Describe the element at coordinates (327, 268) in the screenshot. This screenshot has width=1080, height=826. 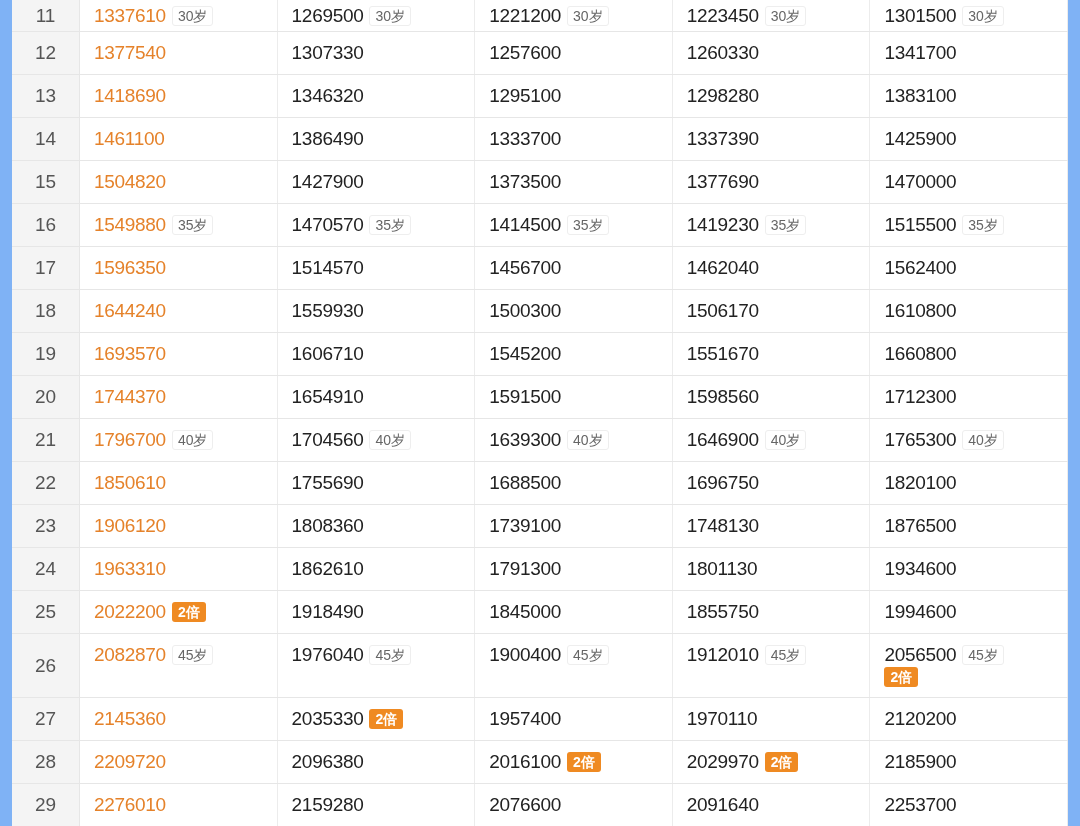
I see `table-cell: 1514570` at that location.